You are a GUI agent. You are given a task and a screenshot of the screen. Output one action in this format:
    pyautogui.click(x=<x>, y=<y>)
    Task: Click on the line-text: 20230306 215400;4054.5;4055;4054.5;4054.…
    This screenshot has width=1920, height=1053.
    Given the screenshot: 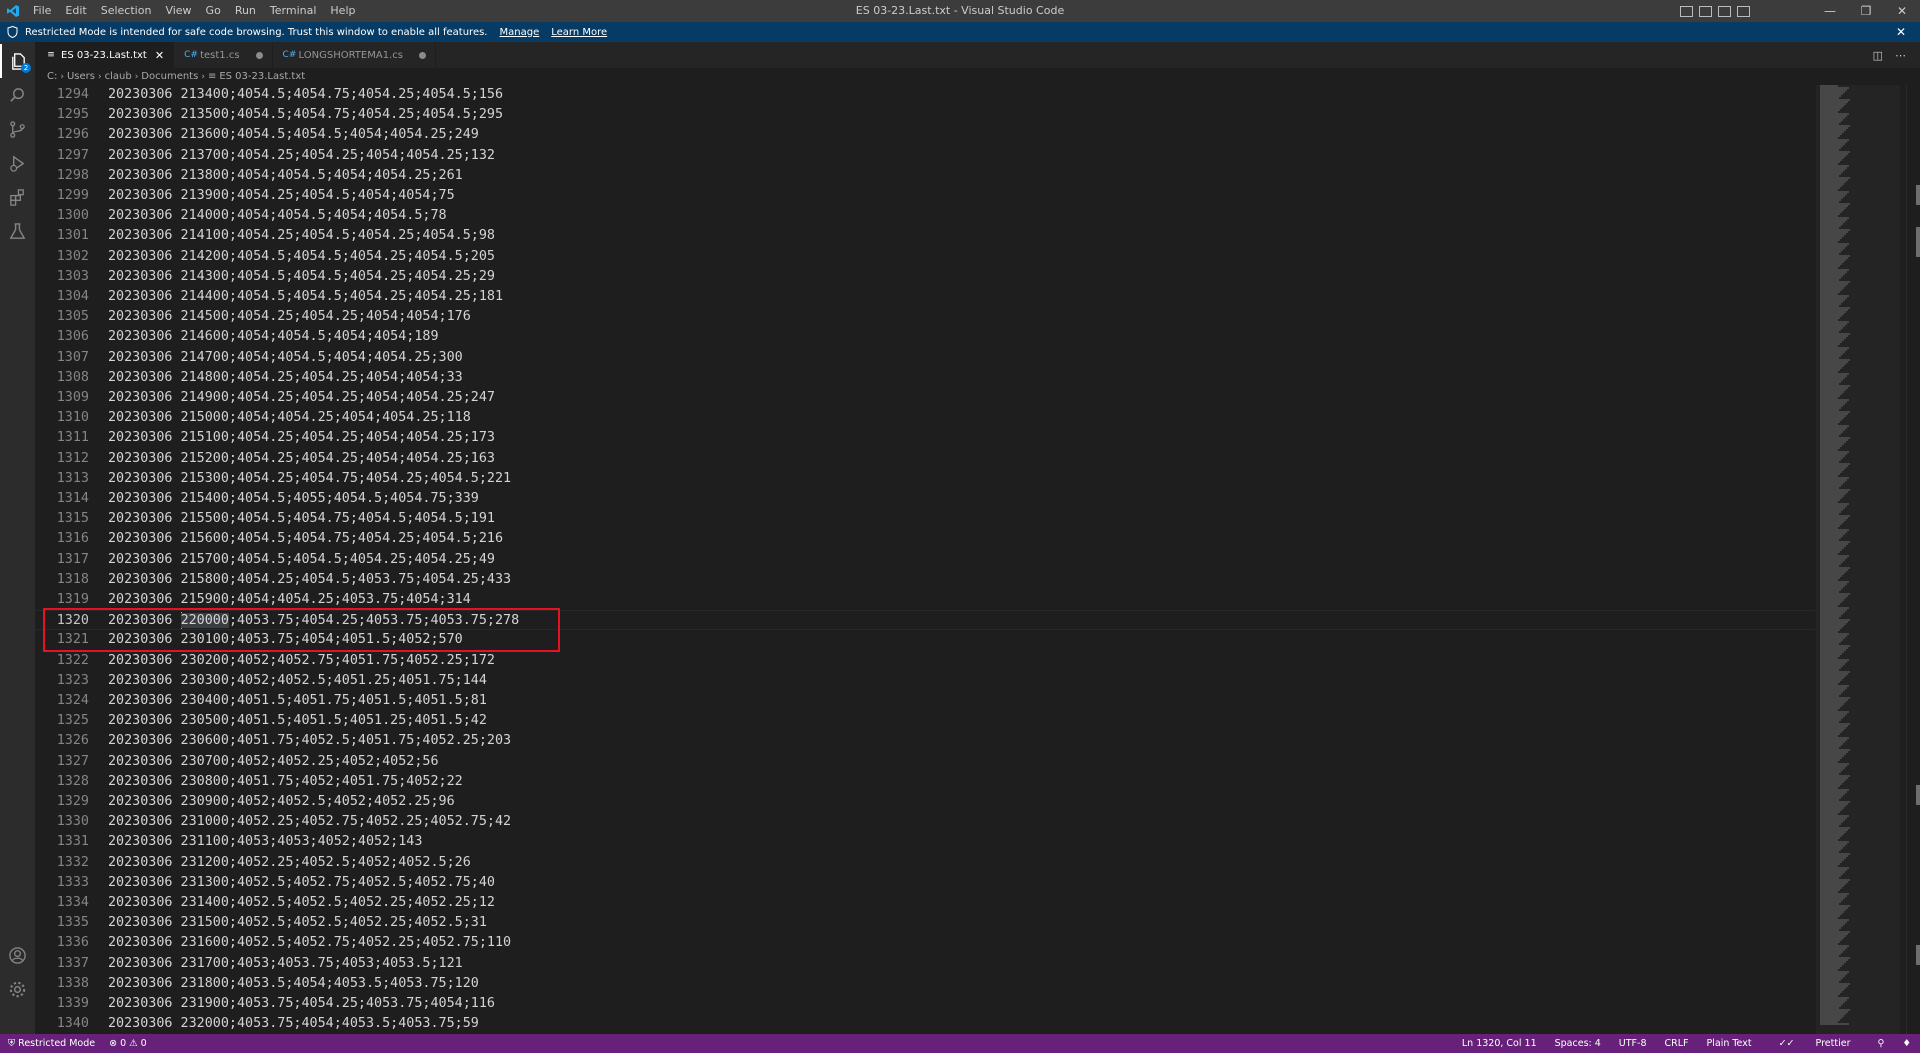 What is the action you would take?
    pyautogui.click(x=293, y=499)
    